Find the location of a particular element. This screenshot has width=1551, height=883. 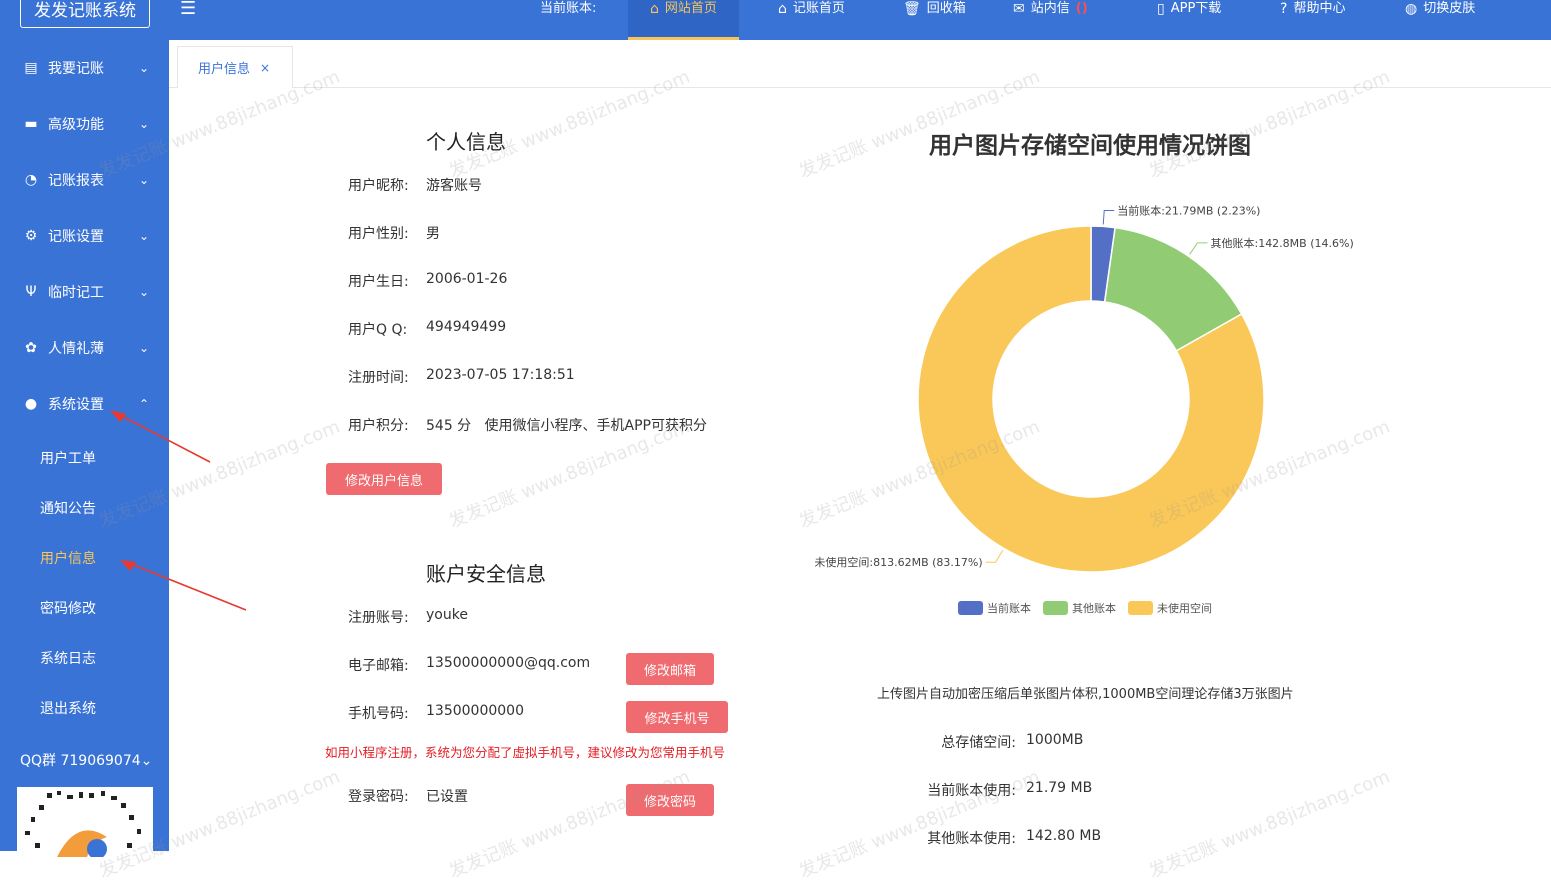

nav-app-download: ▯ APP下载 is located at coordinates (1189, 20).